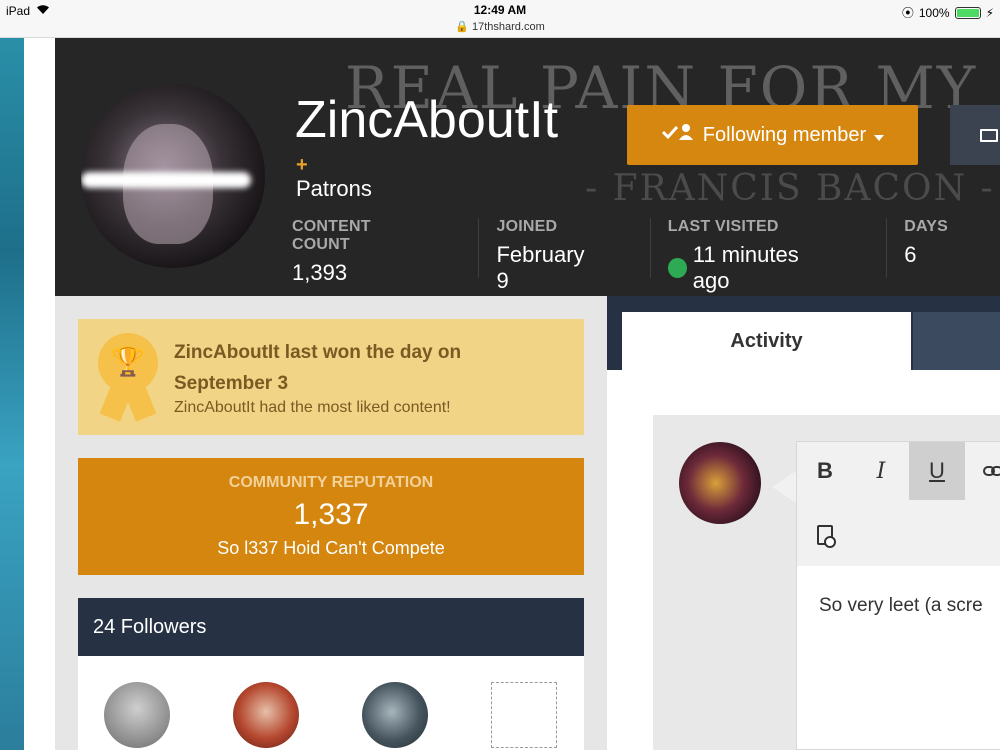  What do you see at coordinates (967, 12) in the screenshot?
I see `battery-icon` at bounding box center [967, 12].